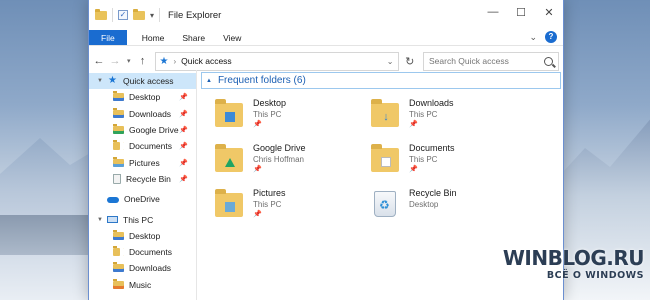 Image resolution: width=650 pixels, height=300 pixels. What do you see at coordinates (117, 178) in the screenshot?
I see `recycle-bin-icon` at bounding box center [117, 178].